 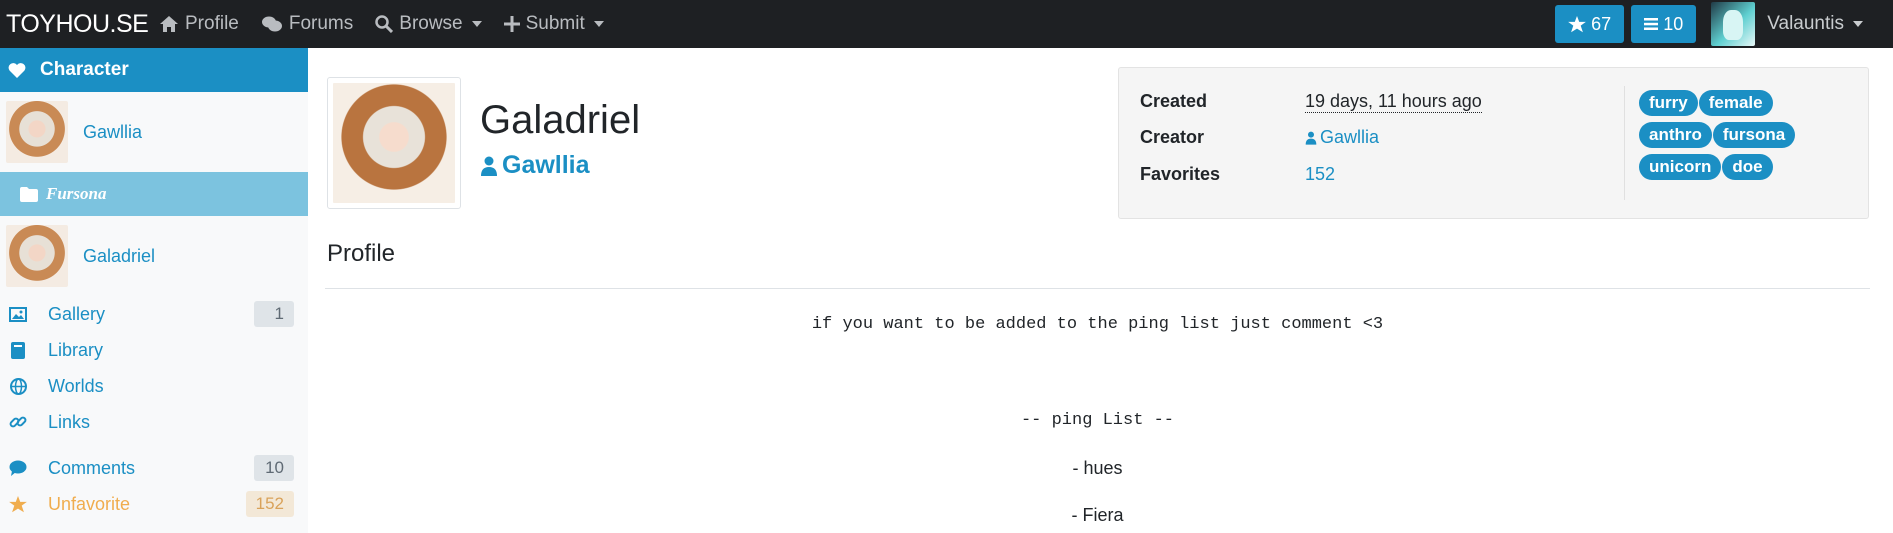 I want to click on lists-button: 10, so click(x=1664, y=24).